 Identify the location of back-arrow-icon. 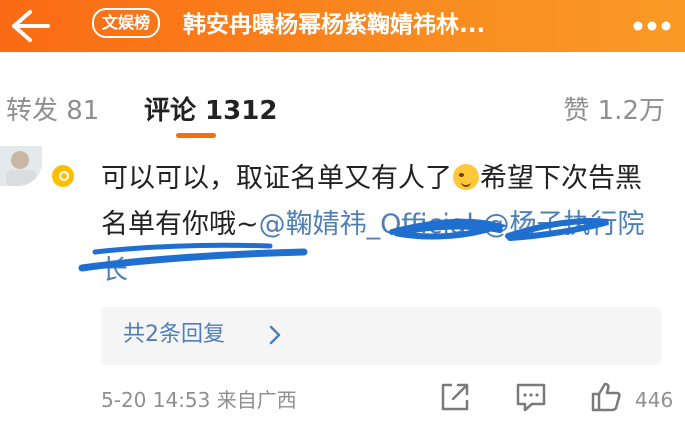
(30, 26).